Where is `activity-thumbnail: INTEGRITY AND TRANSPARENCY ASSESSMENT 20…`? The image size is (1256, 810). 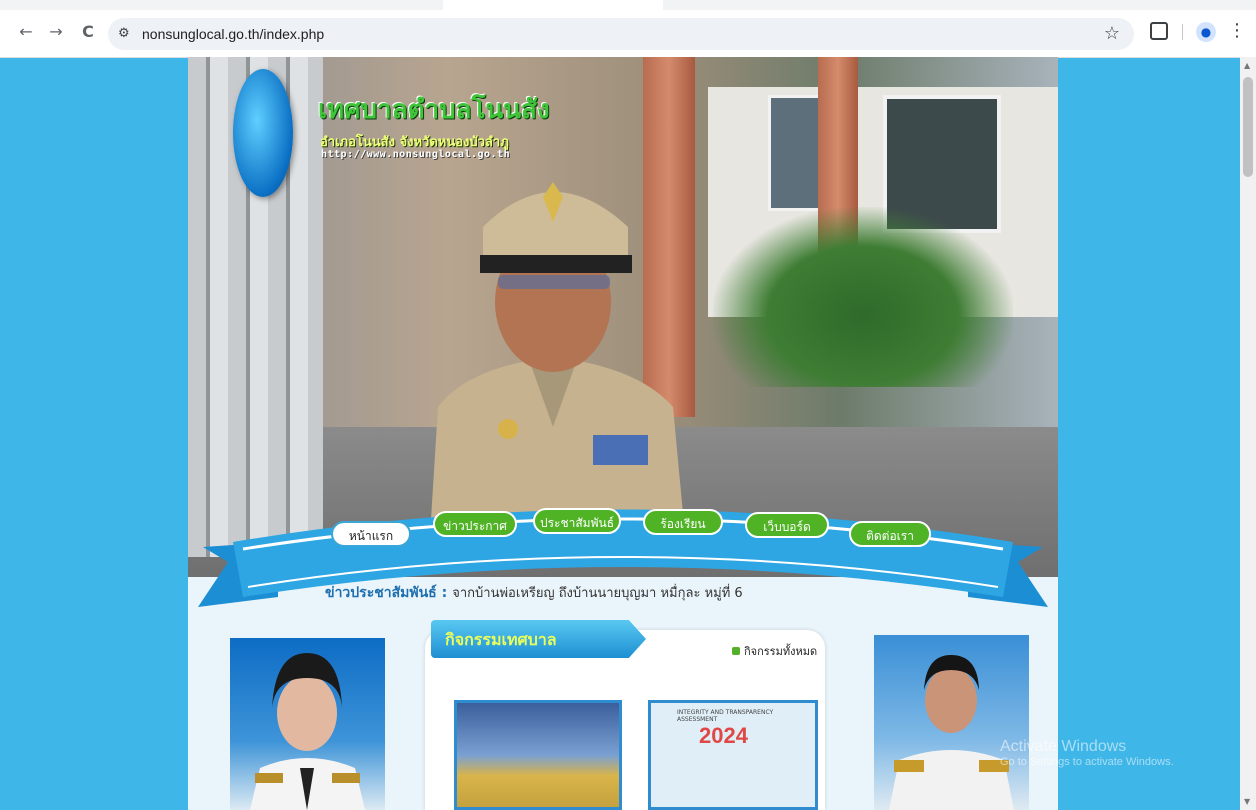
activity-thumbnail: INTEGRITY AND TRANSPARENCY ASSESSMENT 20… is located at coordinates (733, 755).